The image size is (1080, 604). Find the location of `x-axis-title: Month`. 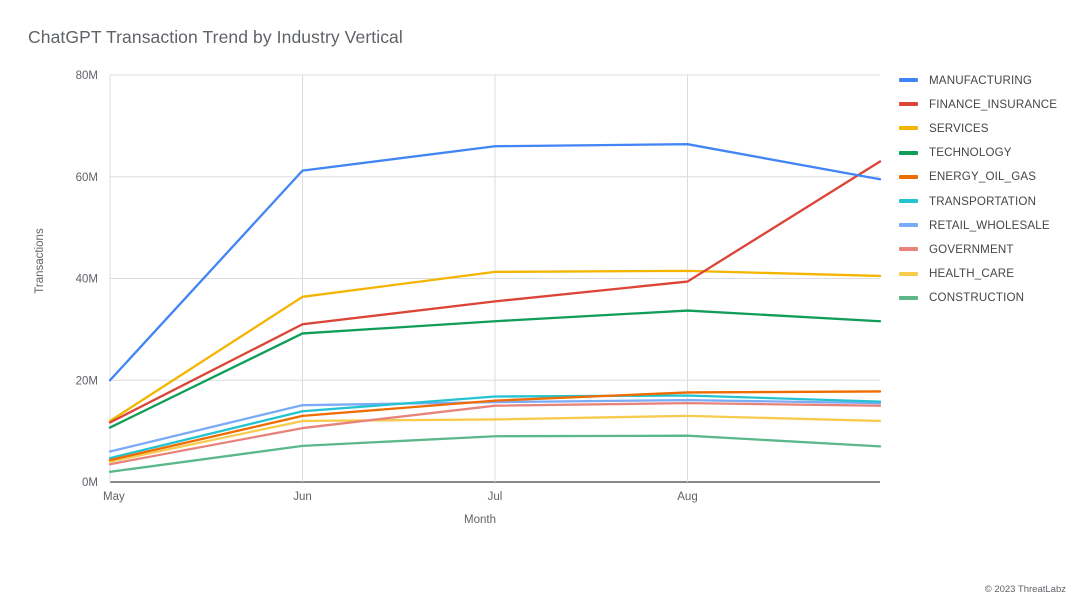

x-axis-title: Month is located at coordinates (480, 520).